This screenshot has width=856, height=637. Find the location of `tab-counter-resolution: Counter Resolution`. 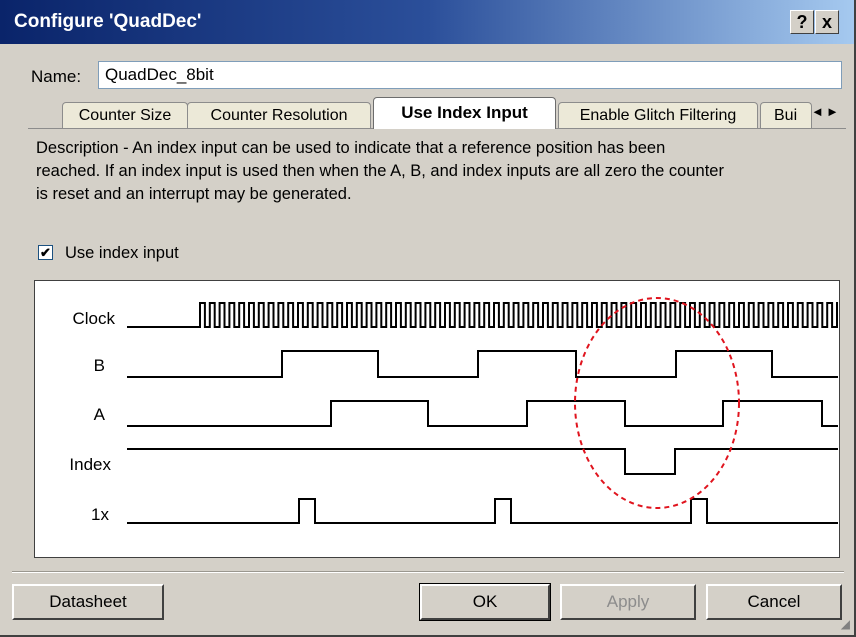

tab-counter-resolution: Counter Resolution is located at coordinates (279, 115).